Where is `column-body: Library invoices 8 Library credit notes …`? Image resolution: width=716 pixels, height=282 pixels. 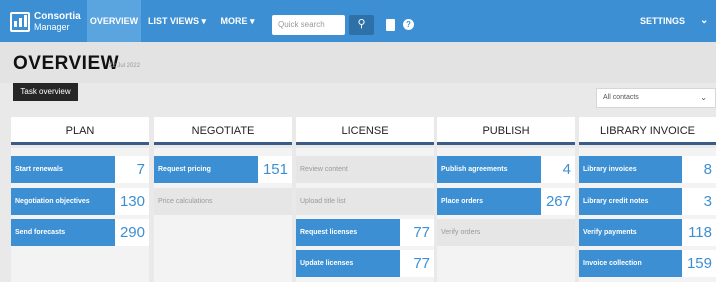
column-body: Library invoices 8 Library credit notes … is located at coordinates (647, 215).